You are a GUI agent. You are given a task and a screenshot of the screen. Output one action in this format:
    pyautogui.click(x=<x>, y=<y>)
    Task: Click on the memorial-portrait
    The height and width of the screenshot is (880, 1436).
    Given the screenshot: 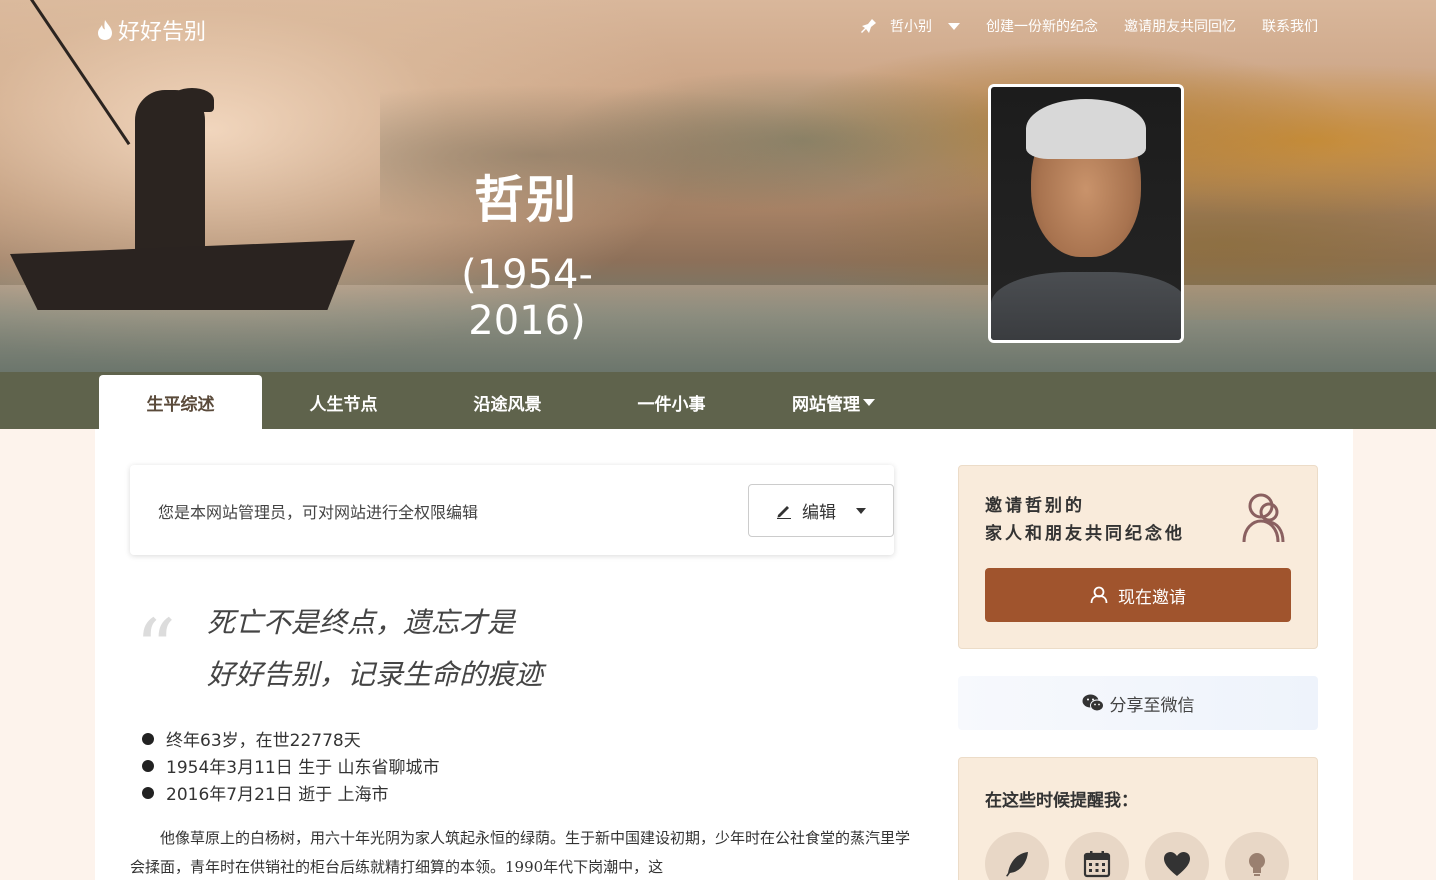 What is the action you would take?
    pyautogui.click(x=1086, y=213)
    